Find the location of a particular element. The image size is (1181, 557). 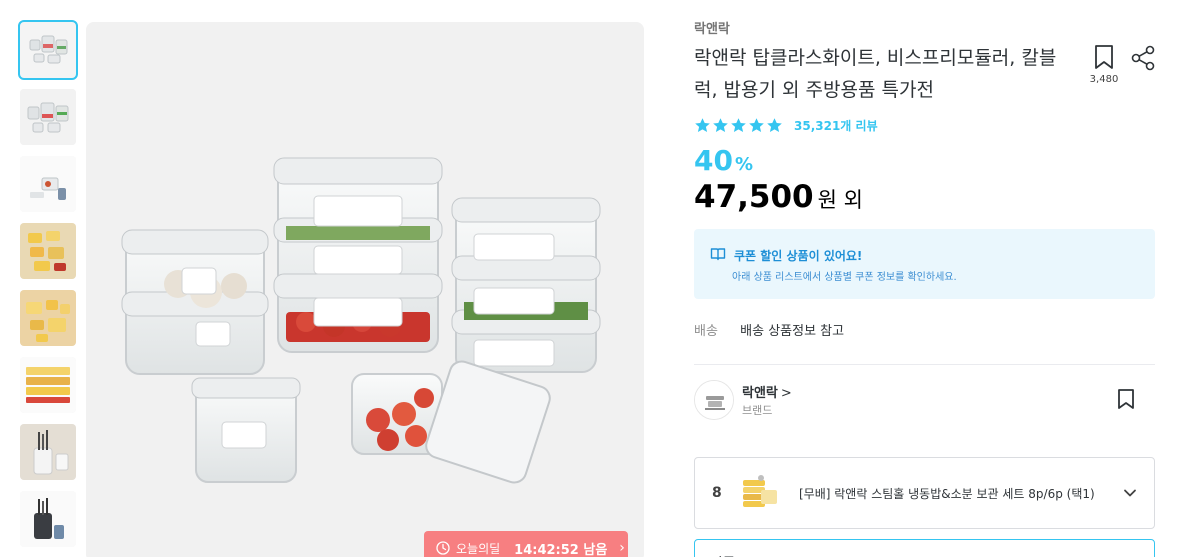

scrap-button: 3,480 is located at coordinates (1104, 64).